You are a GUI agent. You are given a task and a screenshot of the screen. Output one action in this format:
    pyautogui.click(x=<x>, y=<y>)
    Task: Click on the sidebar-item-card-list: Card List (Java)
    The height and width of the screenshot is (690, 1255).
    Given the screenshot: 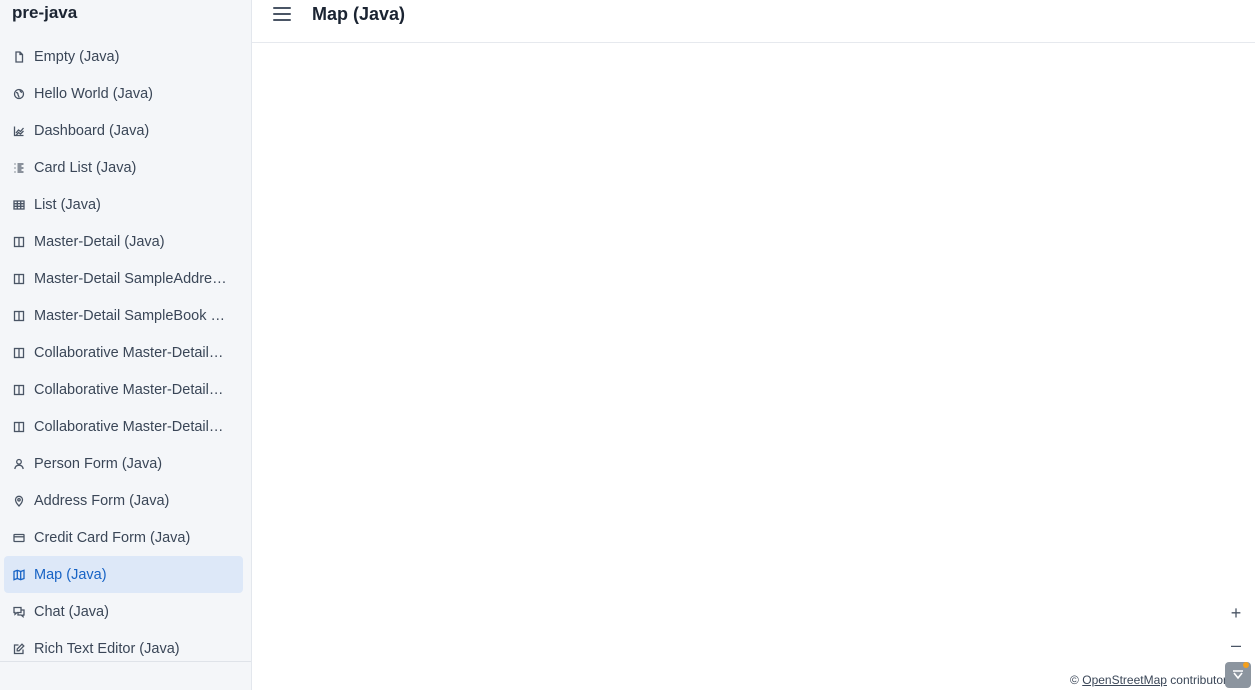 What is the action you would take?
    pyautogui.click(x=123, y=167)
    